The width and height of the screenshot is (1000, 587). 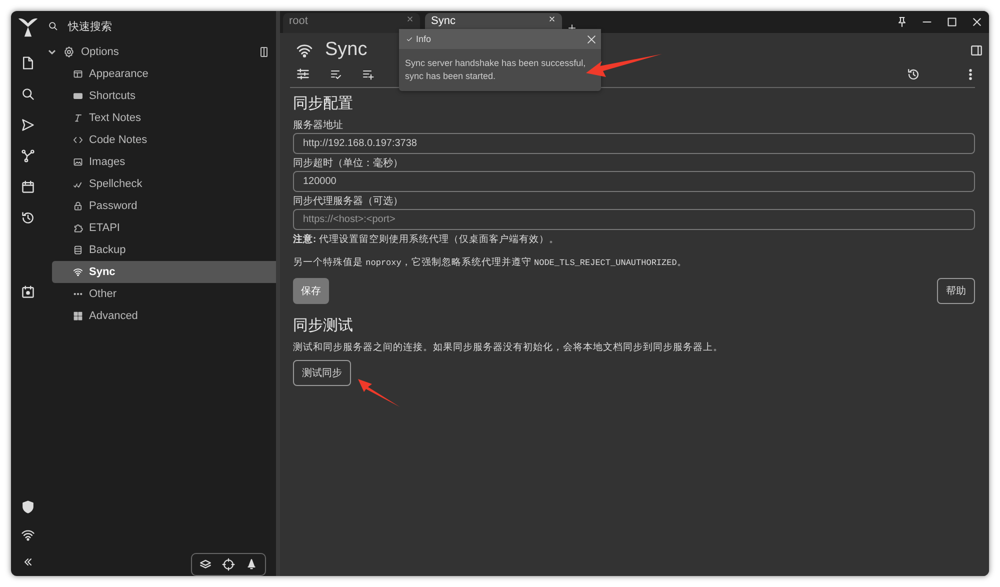 I want to click on tree-item: Spellcheck, so click(x=164, y=184).